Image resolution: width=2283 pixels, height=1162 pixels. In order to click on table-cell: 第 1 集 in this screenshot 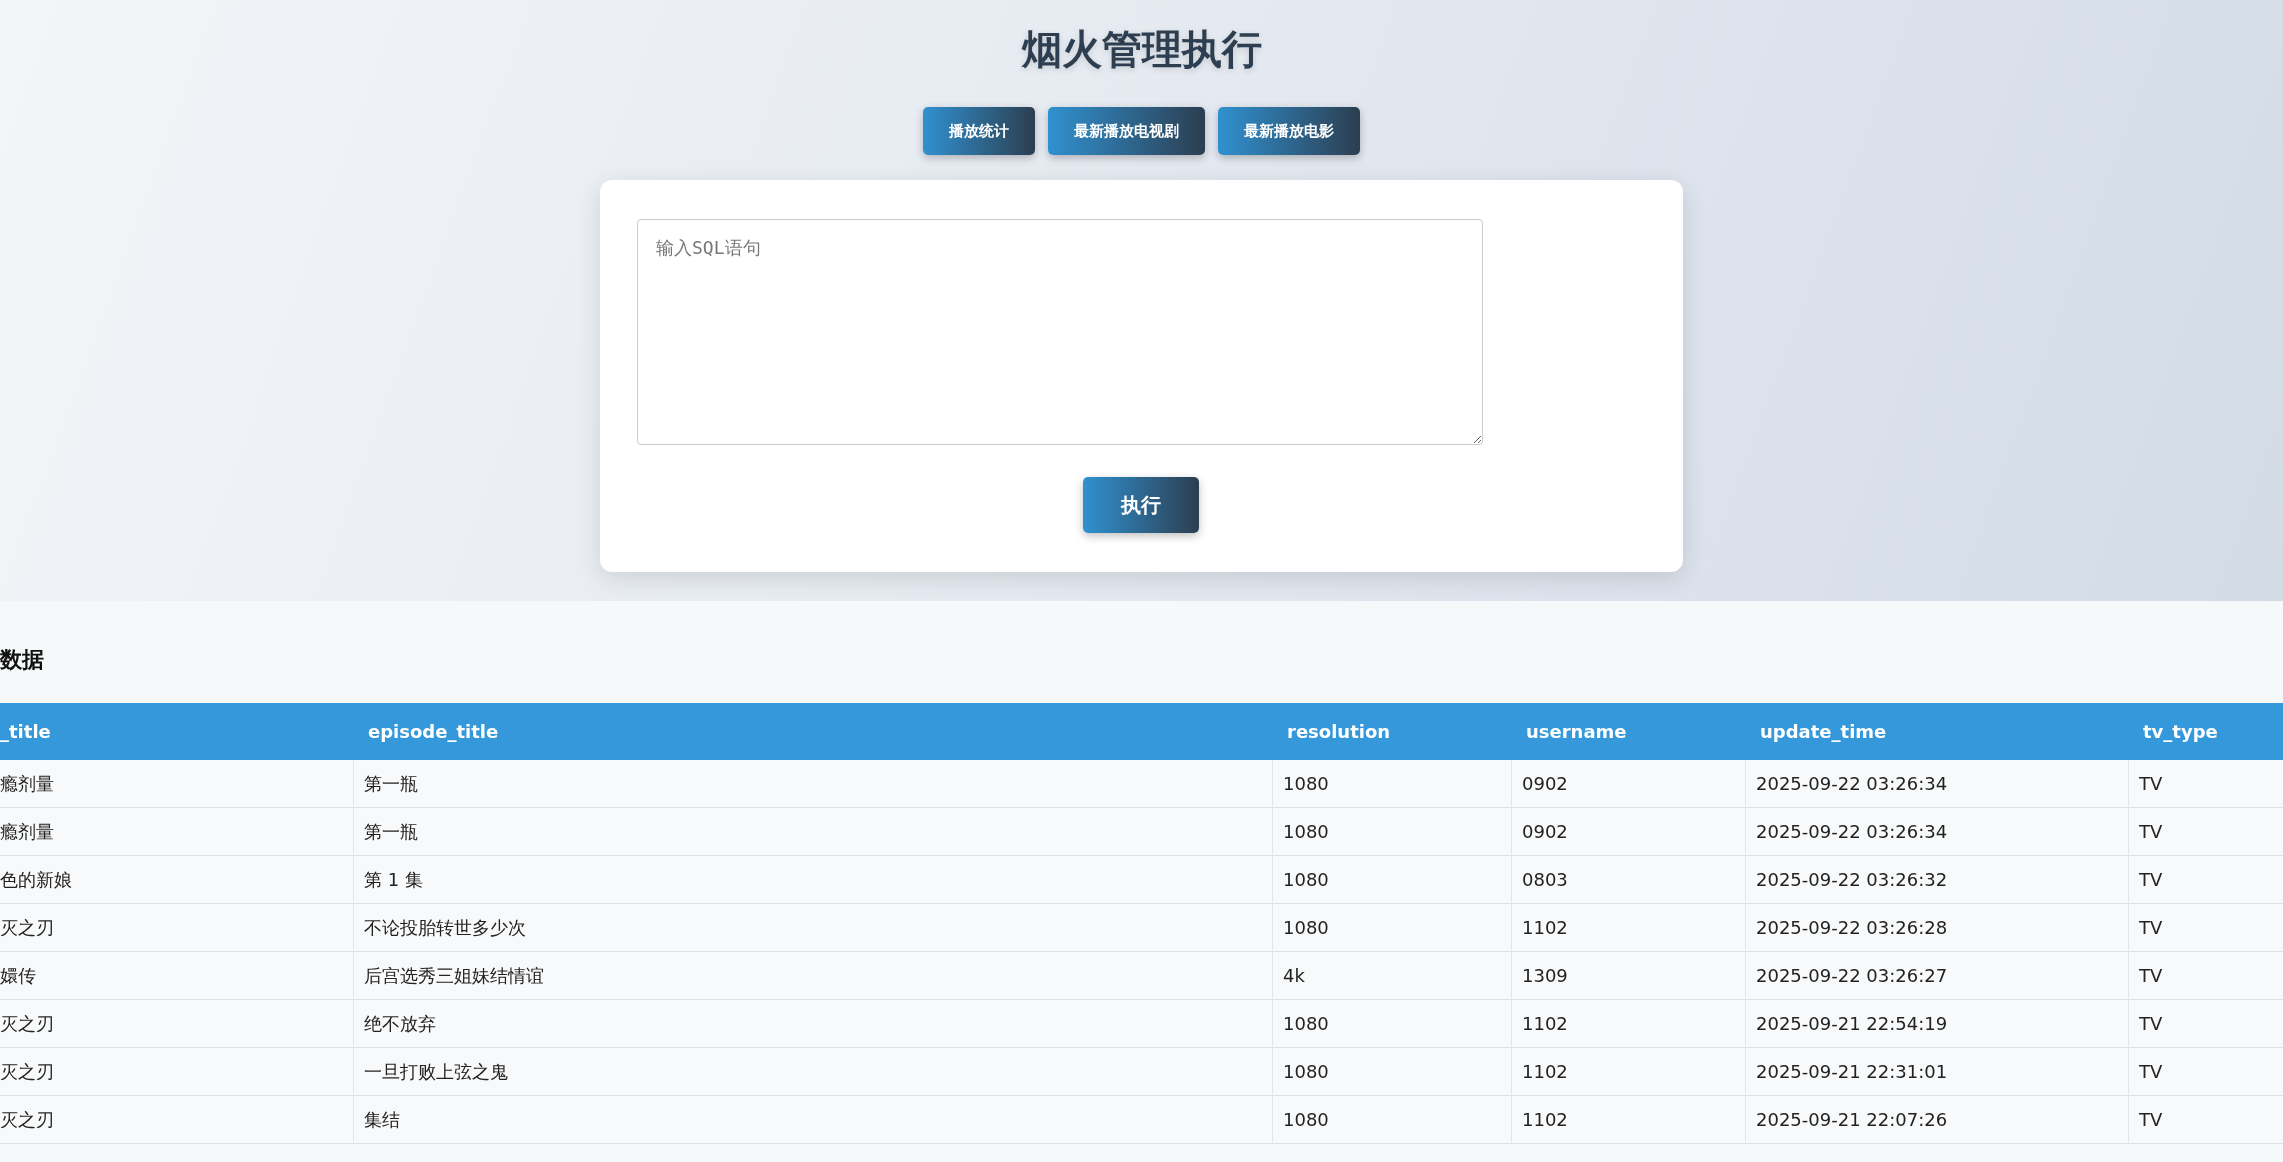, I will do `click(812, 880)`.